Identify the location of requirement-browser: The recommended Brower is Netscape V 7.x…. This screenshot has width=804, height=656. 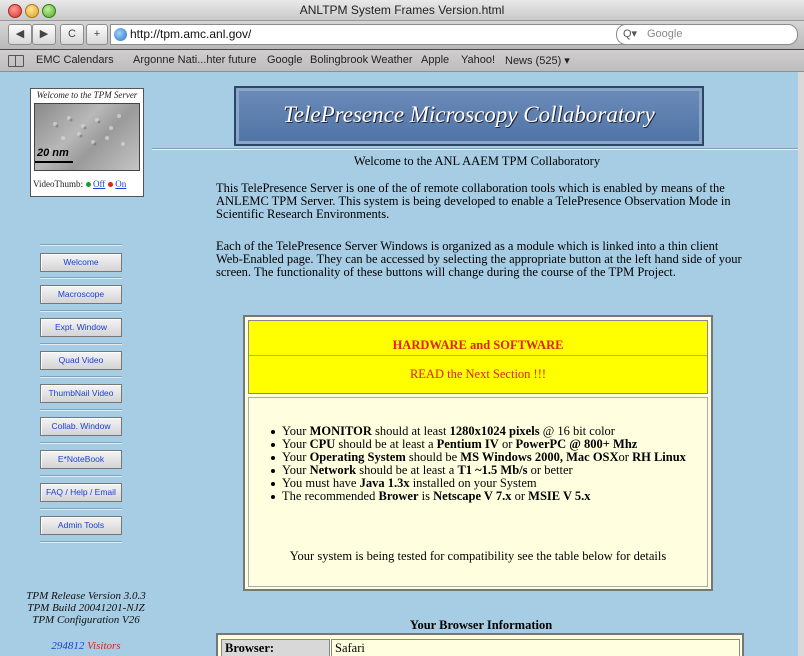
(478, 496).